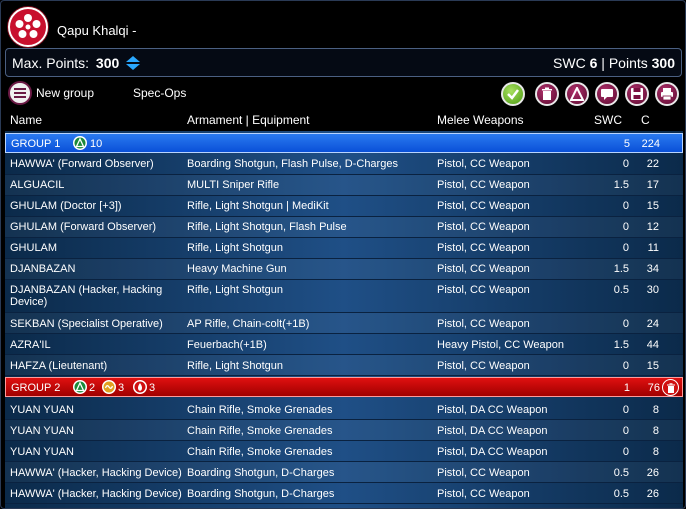 This screenshot has width=686, height=509. Describe the element at coordinates (653, 248) in the screenshot. I see `unit-cost: 11` at that location.